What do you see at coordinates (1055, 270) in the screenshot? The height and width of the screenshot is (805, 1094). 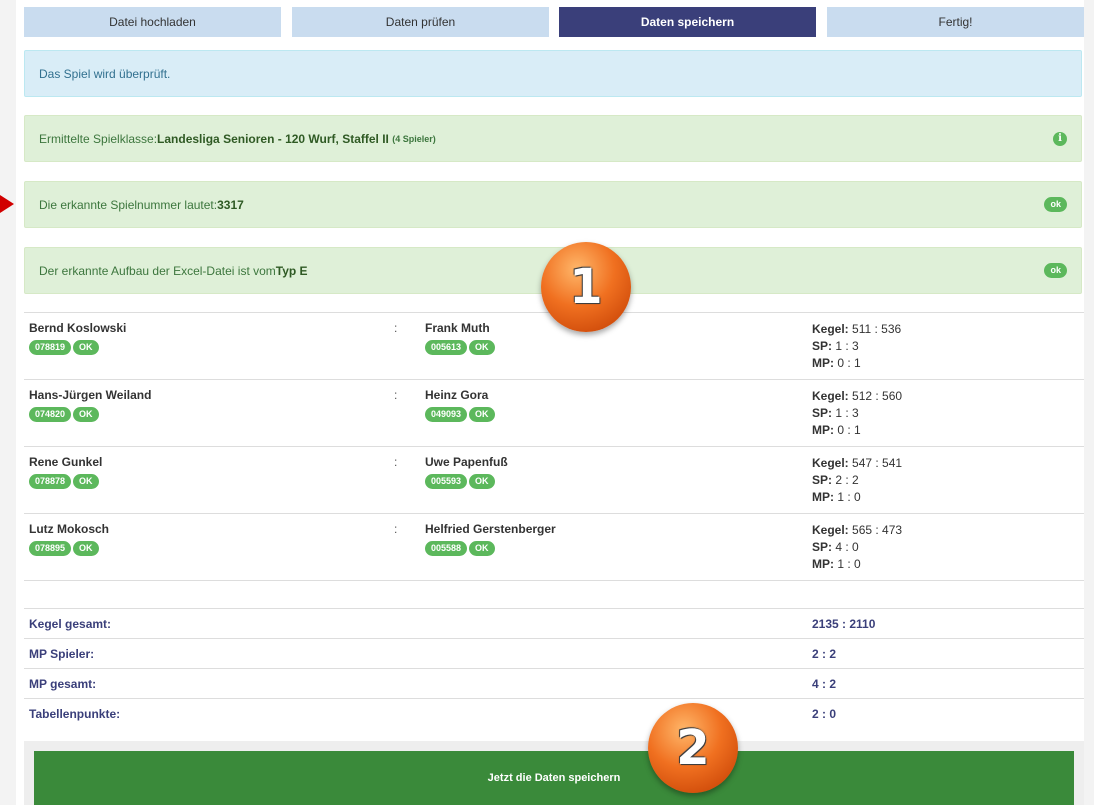 I see `type-ok-badge: ok` at bounding box center [1055, 270].